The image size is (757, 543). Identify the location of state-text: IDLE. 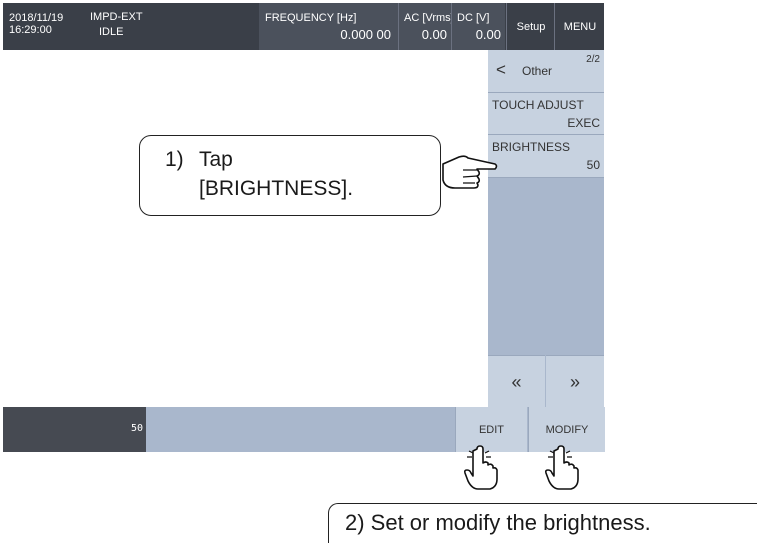
(111, 32).